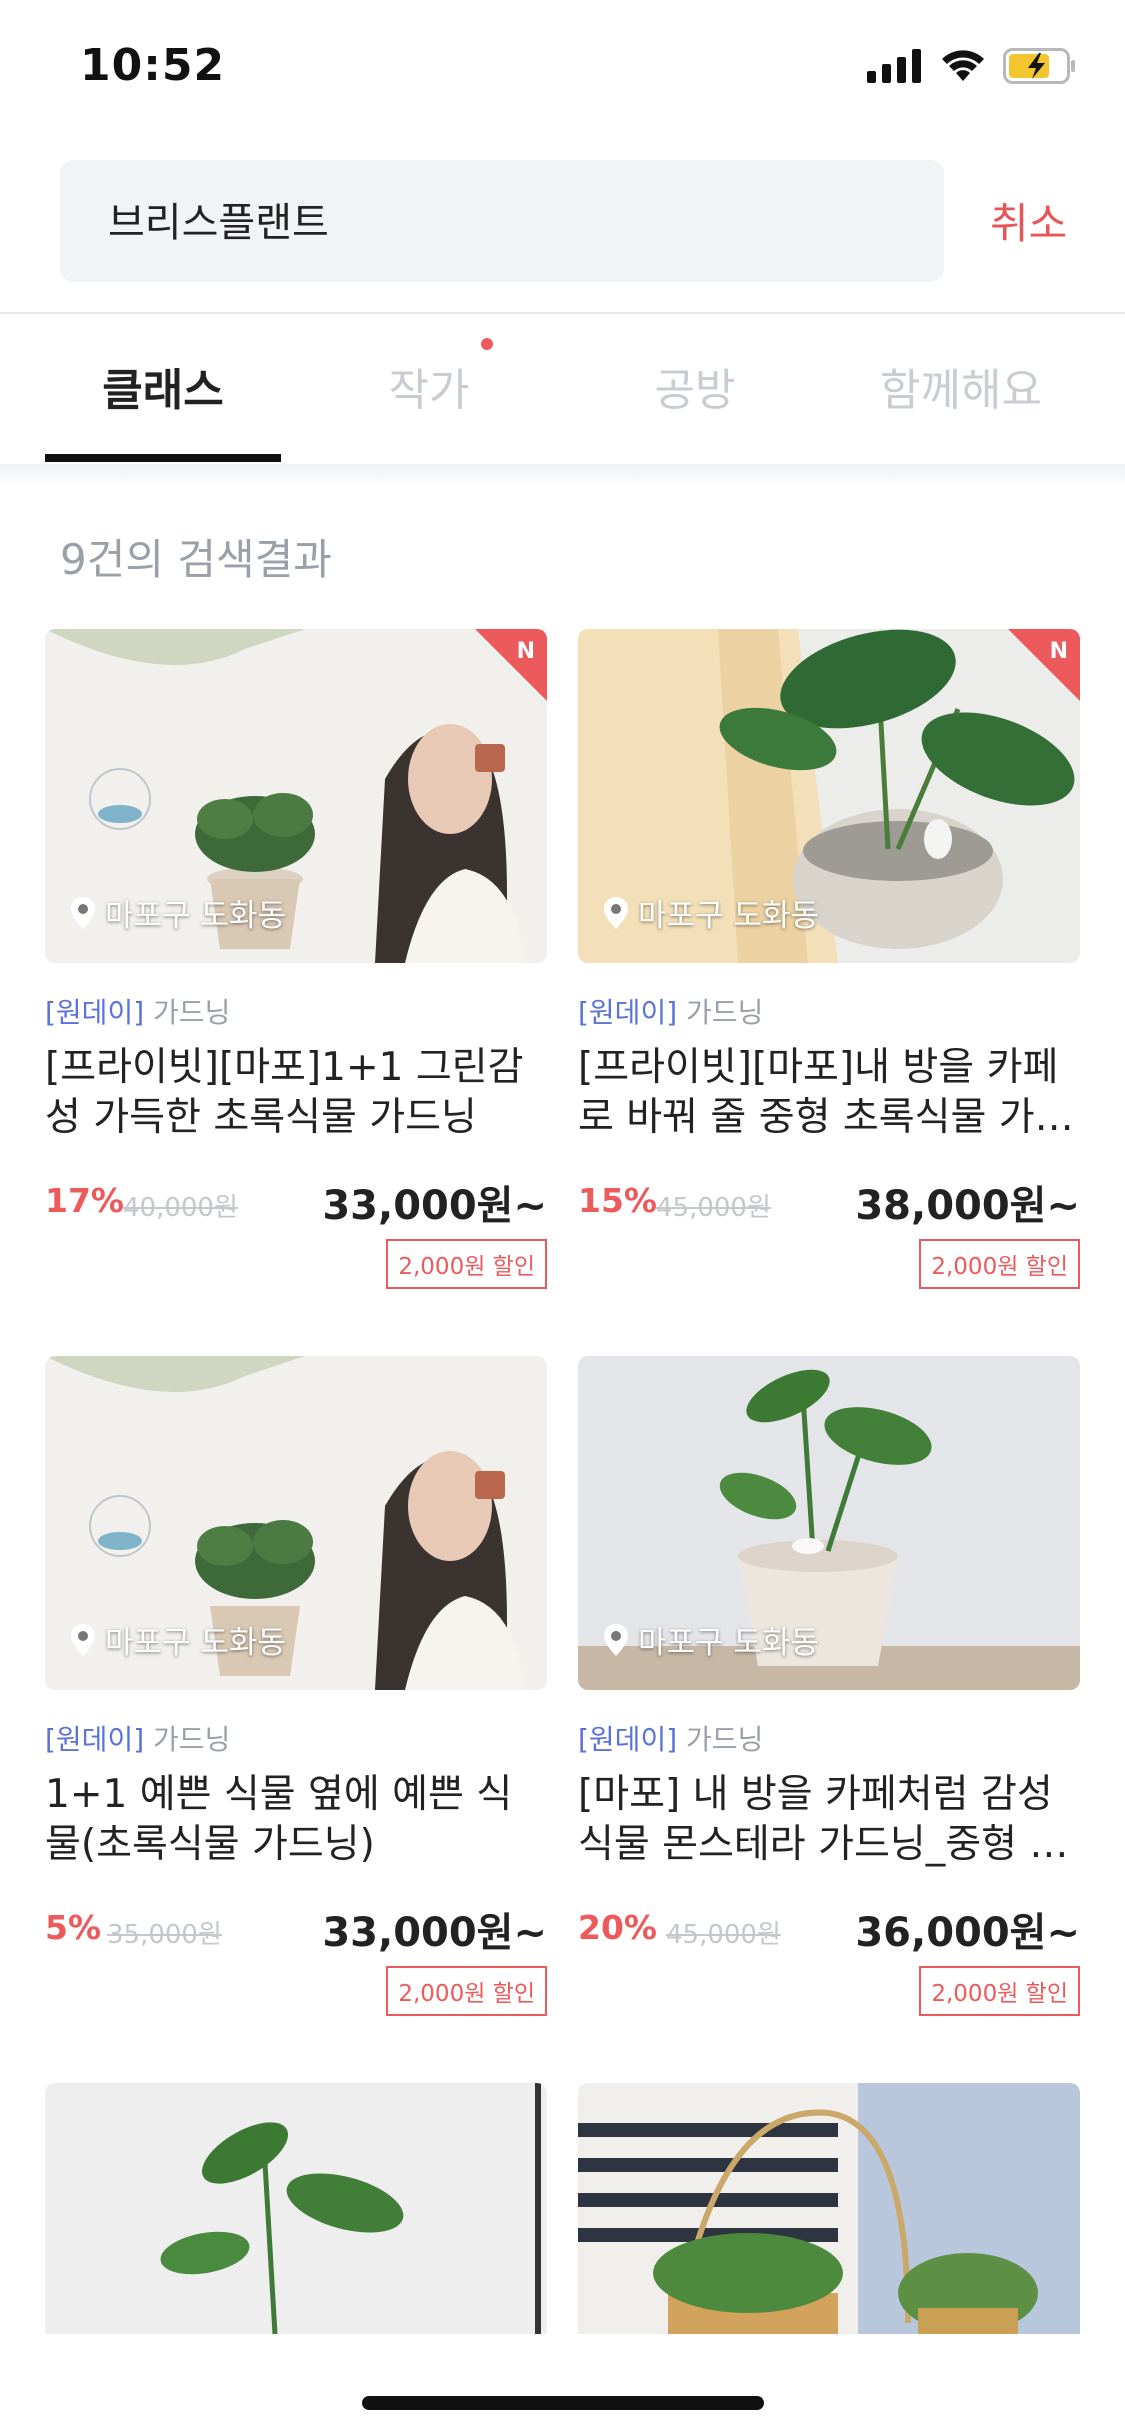  What do you see at coordinates (296, 1928) in the screenshot?
I see `price-row: 5% 35,000원 33,000원~` at bounding box center [296, 1928].